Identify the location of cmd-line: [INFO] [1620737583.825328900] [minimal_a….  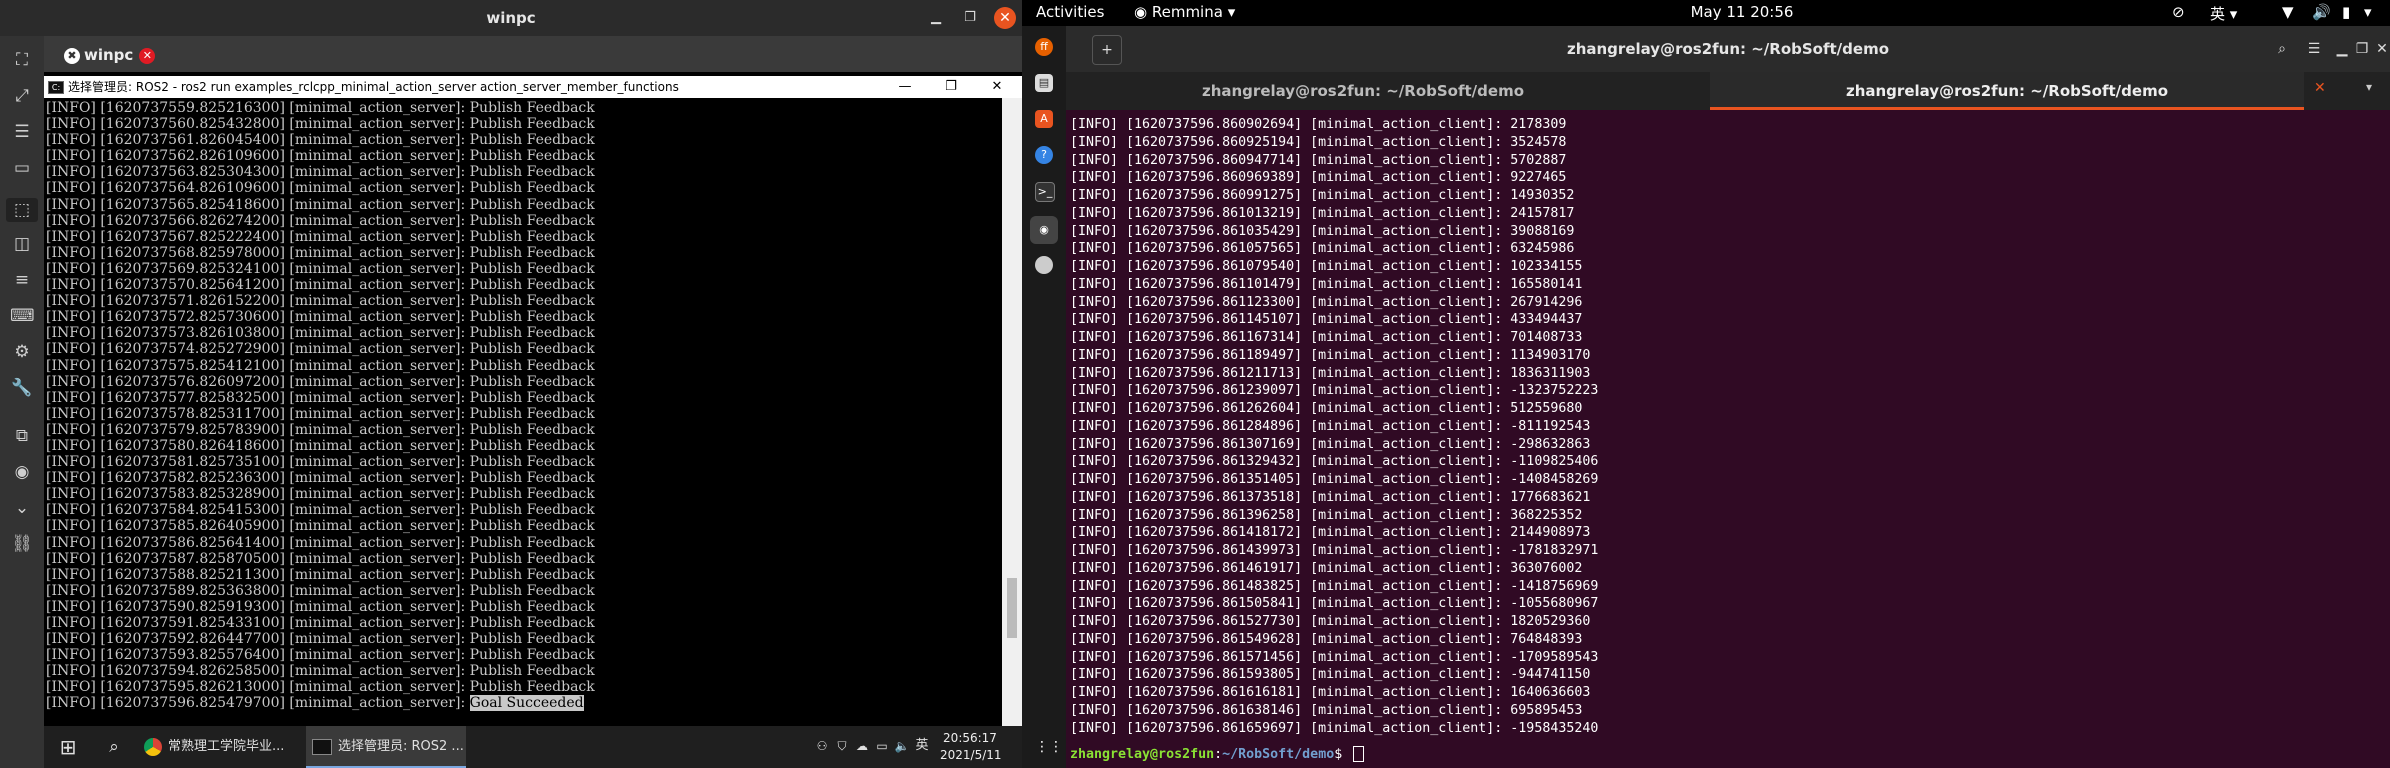
(320, 494).